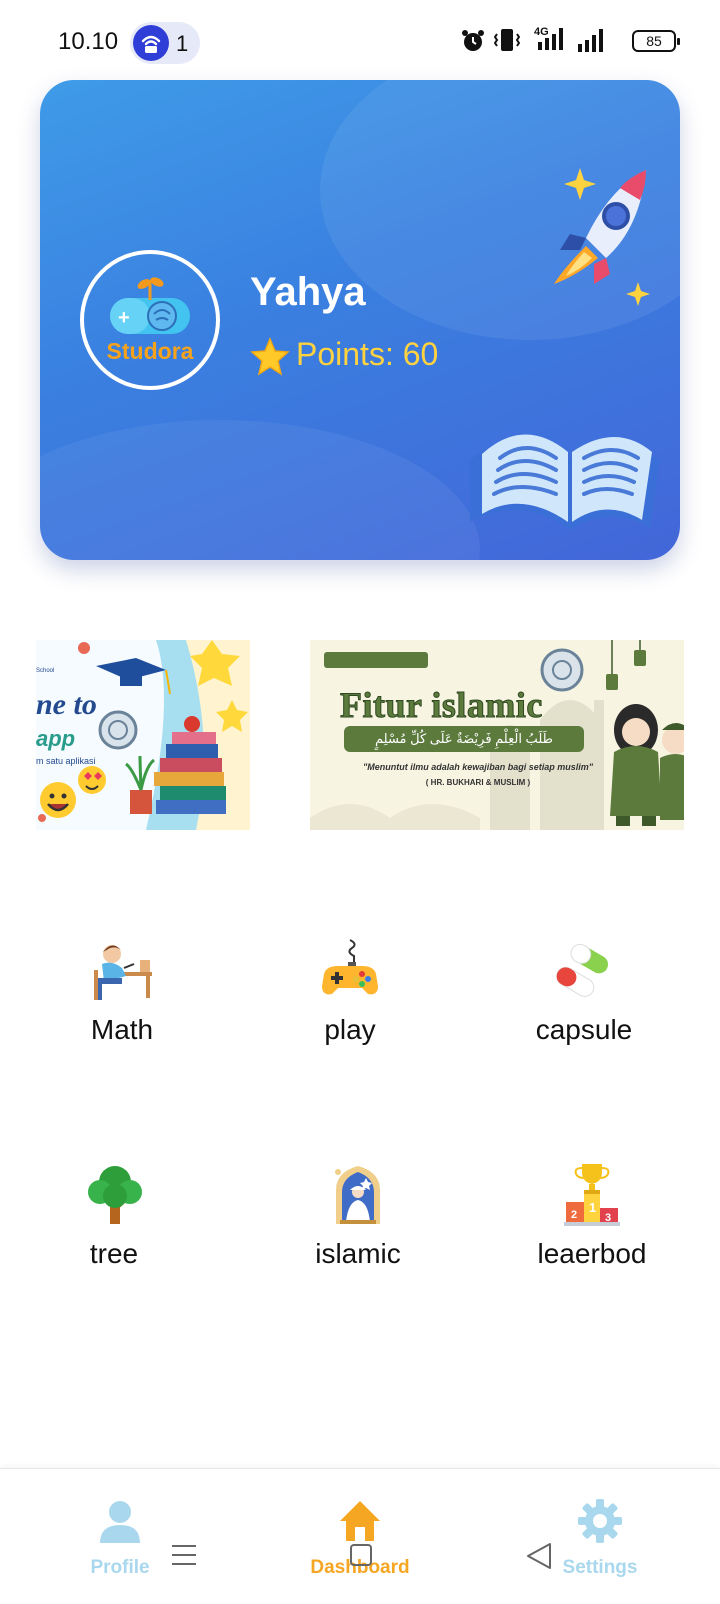 The height and width of the screenshot is (1604, 720). Describe the element at coordinates (120, 1003) in the screenshot. I see `menu-math: Math` at that location.